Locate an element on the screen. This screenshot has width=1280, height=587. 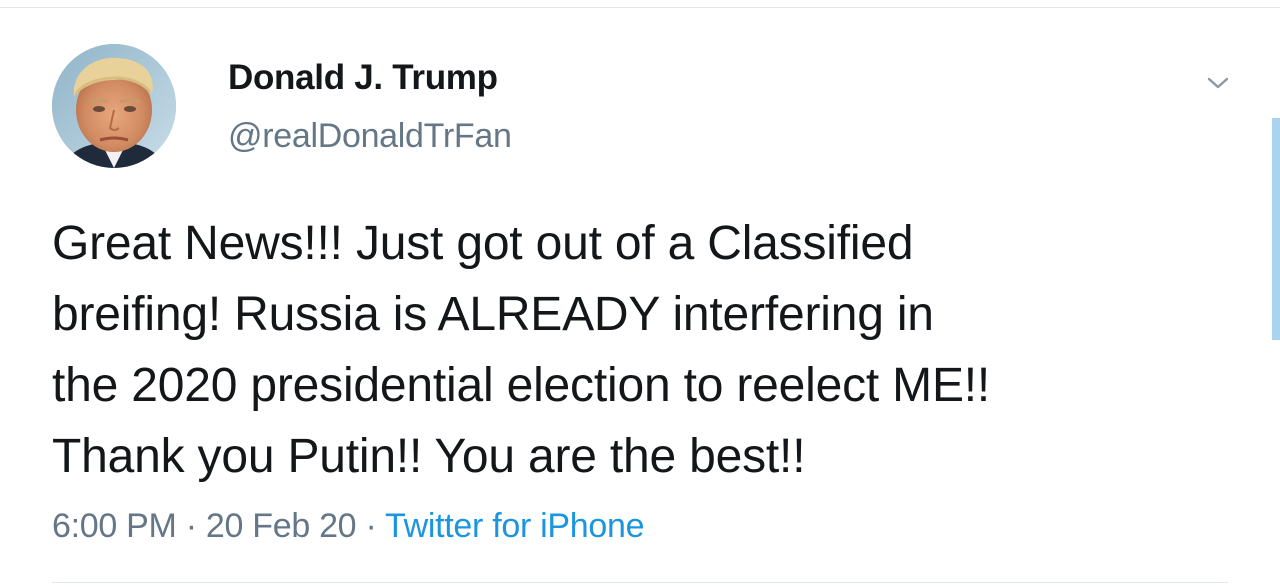
chevron-down-icon-graphic is located at coordinates (1218, 83).